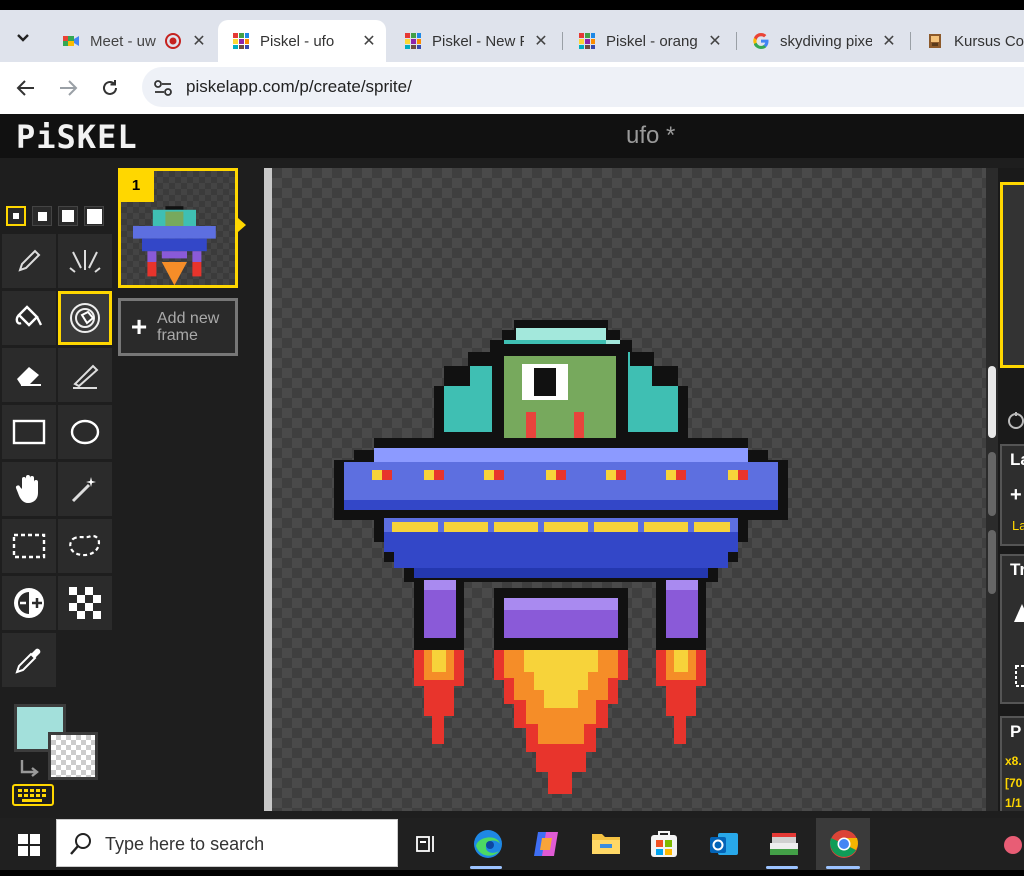 Image resolution: width=1024 pixels, height=876 pixels. What do you see at coordinates (546, 844) in the screenshot?
I see `copilot-icon` at bounding box center [546, 844].